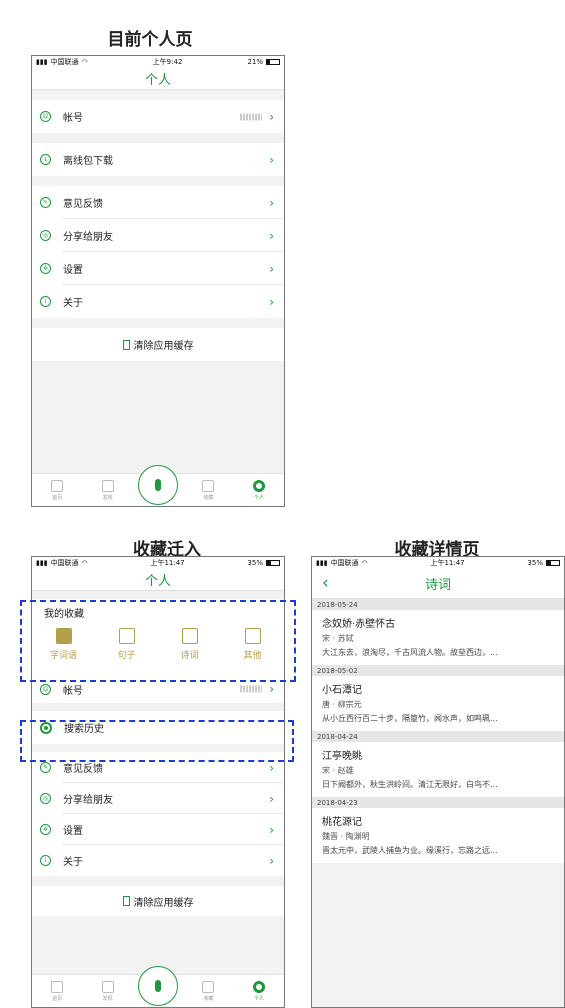 The height and width of the screenshot is (1008, 565). Describe the element at coordinates (255, 61) in the screenshot. I see `battery-text: 21%` at that location.